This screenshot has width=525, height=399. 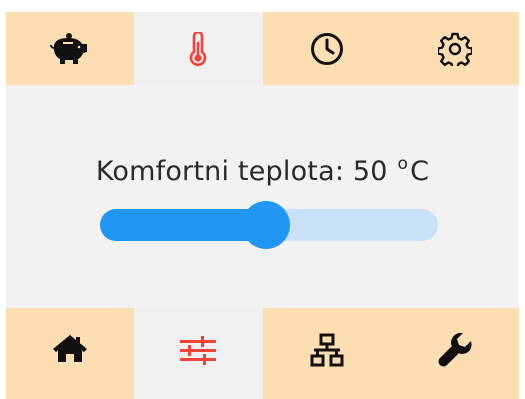 I want to click on tab-network, so click(x=327, y=353).